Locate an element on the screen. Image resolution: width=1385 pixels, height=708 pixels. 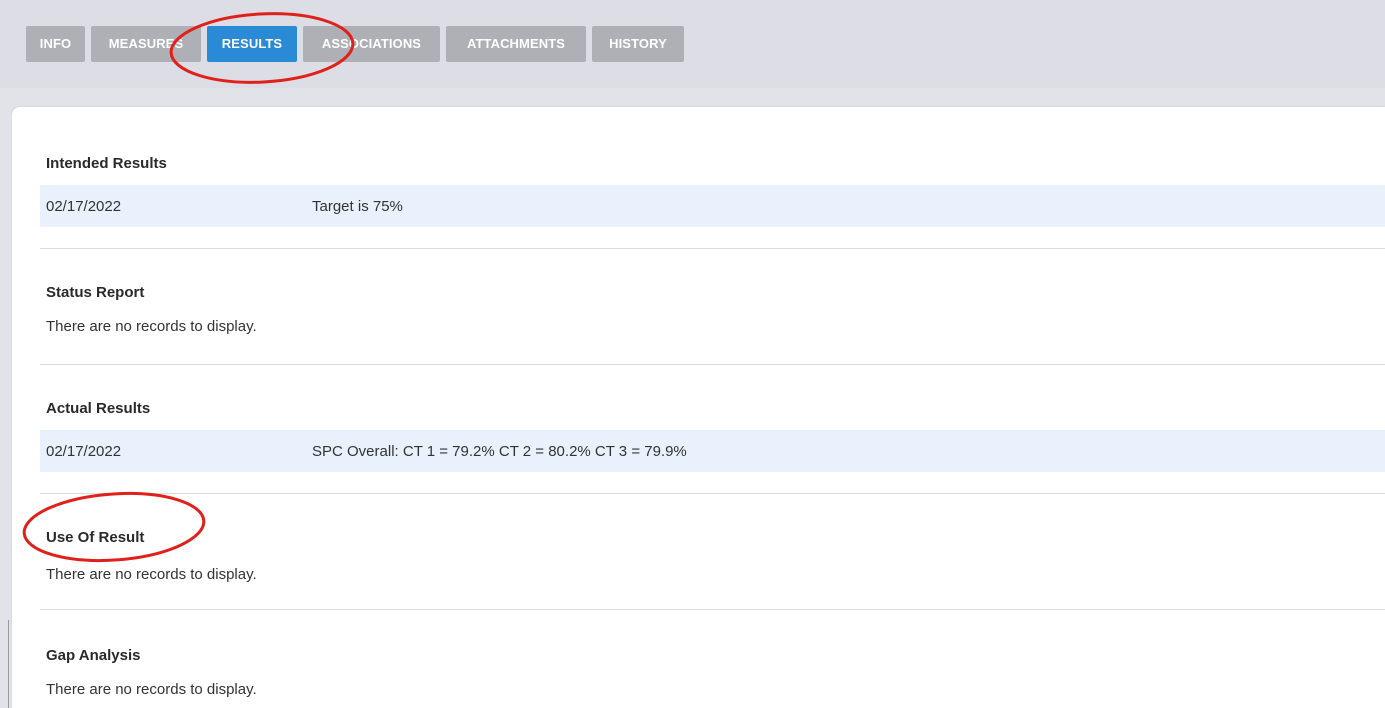
tab-results: RESULTS is located at coordinates (252, 44).